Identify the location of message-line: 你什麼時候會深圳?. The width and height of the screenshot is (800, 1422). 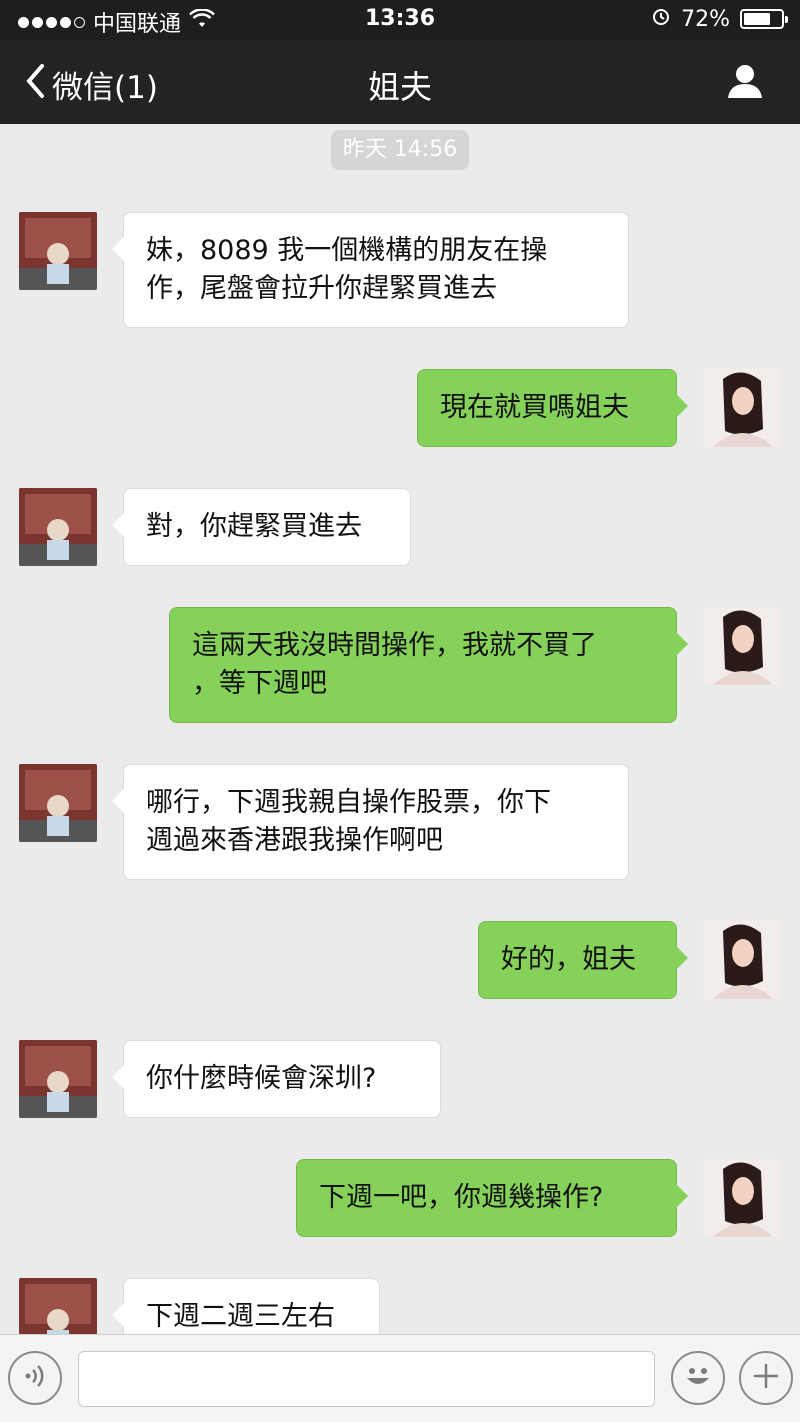
(261, 1078).